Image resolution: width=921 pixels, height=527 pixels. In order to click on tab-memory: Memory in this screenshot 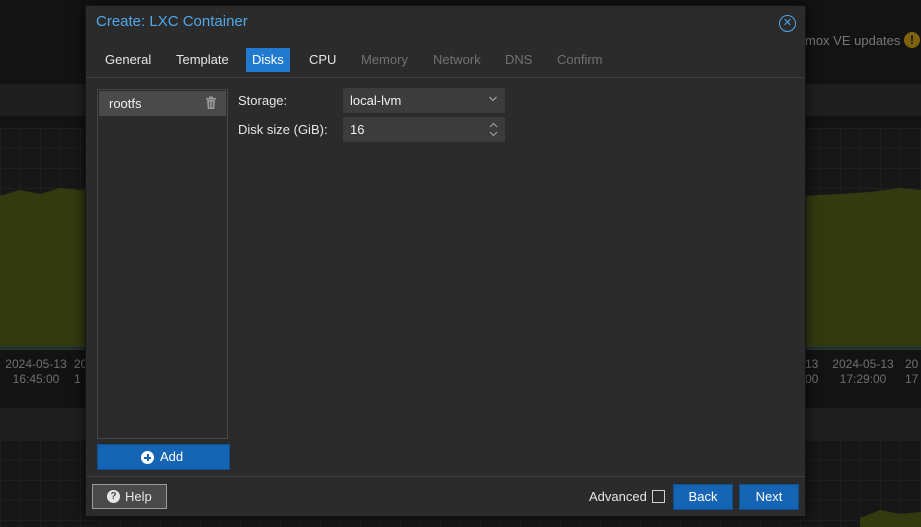, I will do `click(384, 59)`.